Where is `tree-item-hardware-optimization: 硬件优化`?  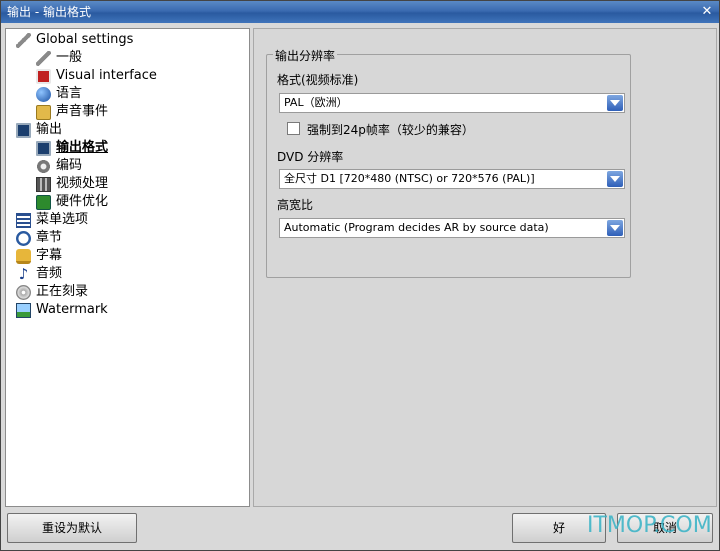
tree-item-hardware-optimization: 硬件优化 is located at coordinates (72, 202).